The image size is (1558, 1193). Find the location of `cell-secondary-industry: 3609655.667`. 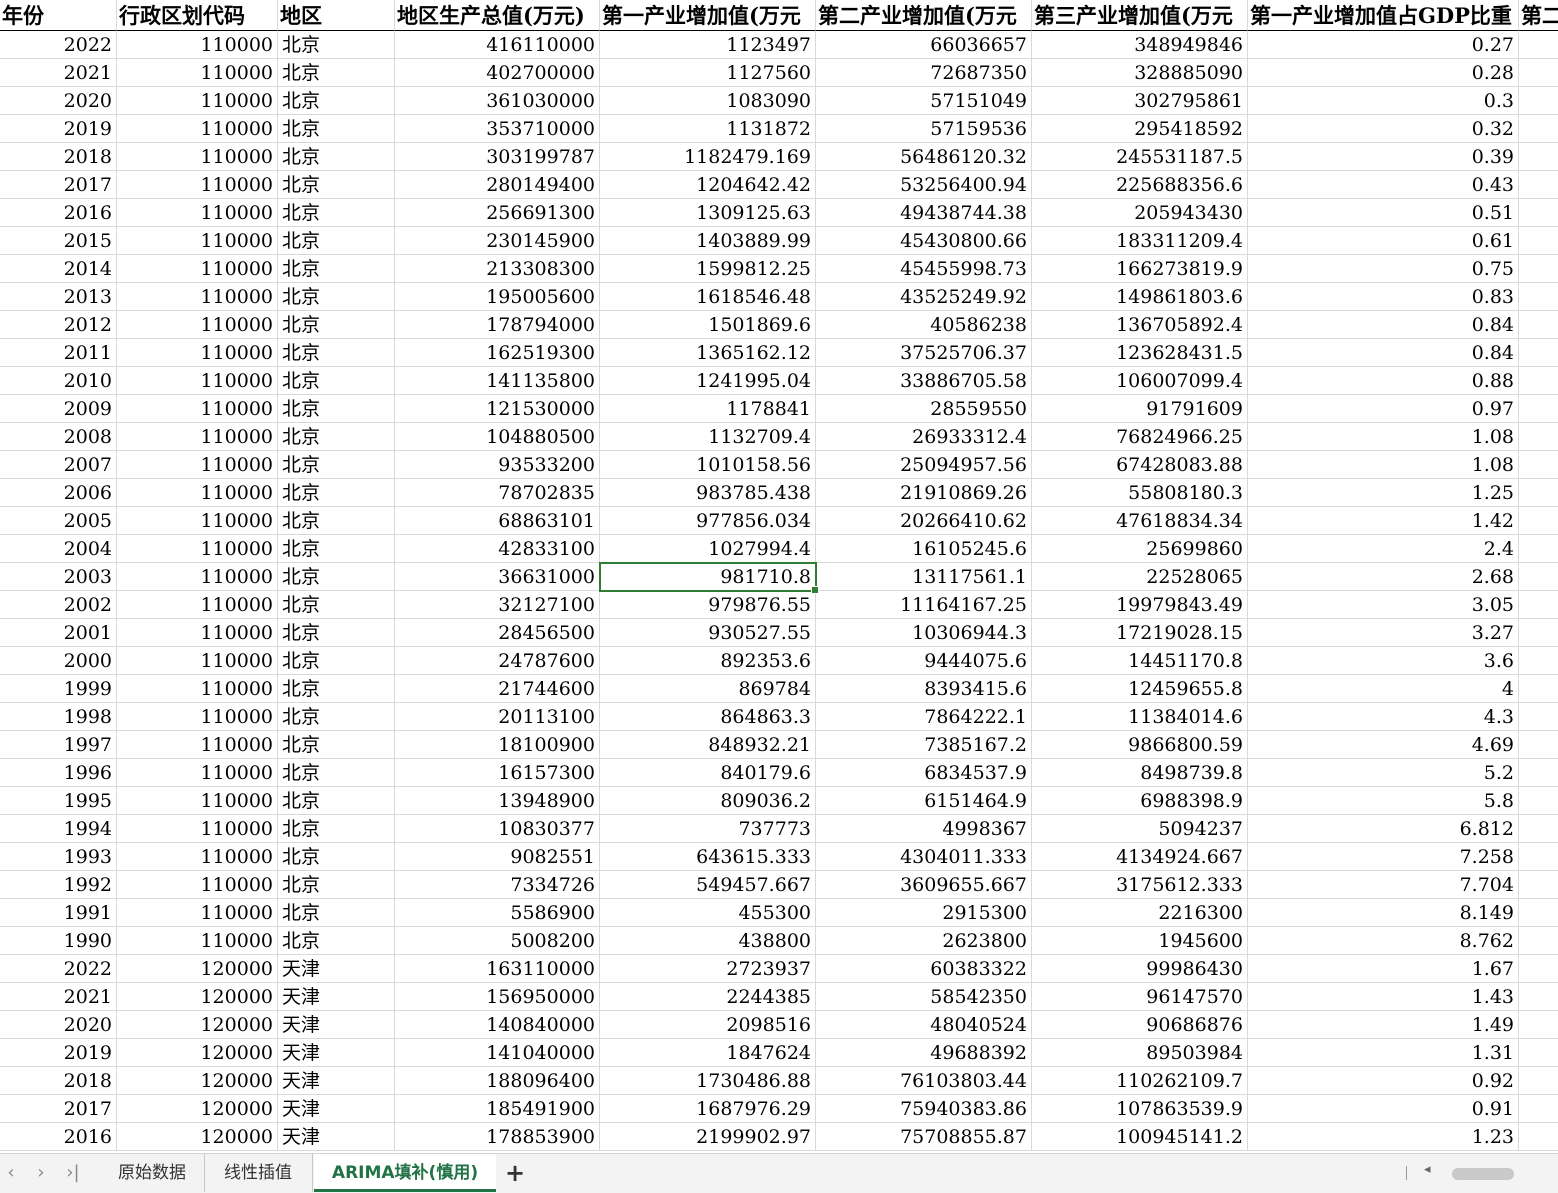

cell-secondary-industry: 3609655.667 is located at coordinates (924, 885).